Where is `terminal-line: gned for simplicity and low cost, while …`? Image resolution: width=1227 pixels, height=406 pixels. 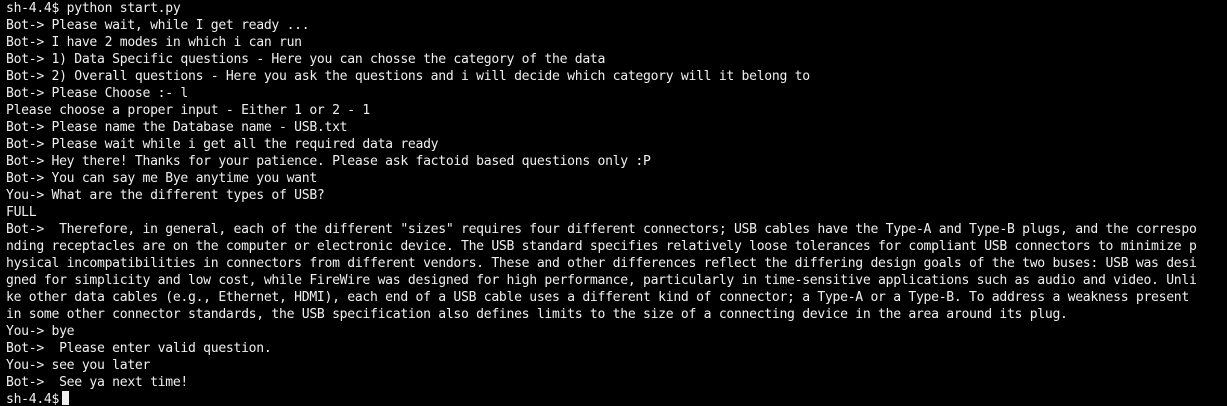
terminal-line: gned for simplicity and low cost, while … is located at coordinates (601, 280).